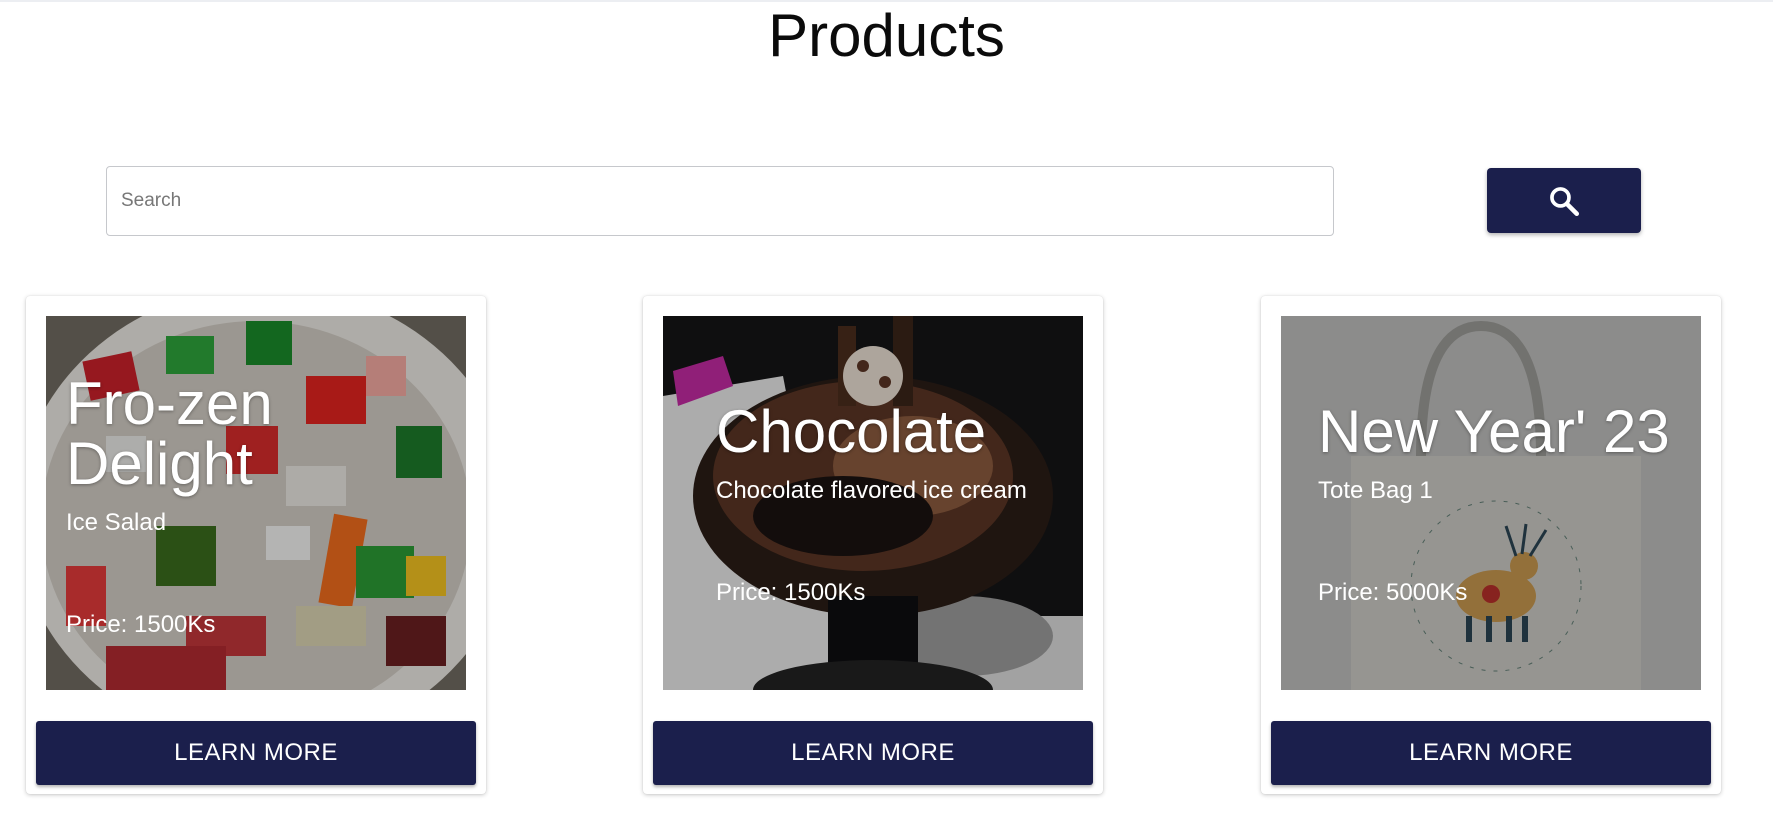 The image size is (1773, 822). What do you see at coordinates (1393, 592) in the screenshot?
I see `product-price: Price: 5000Ks` at bounding box center [1393, 592].